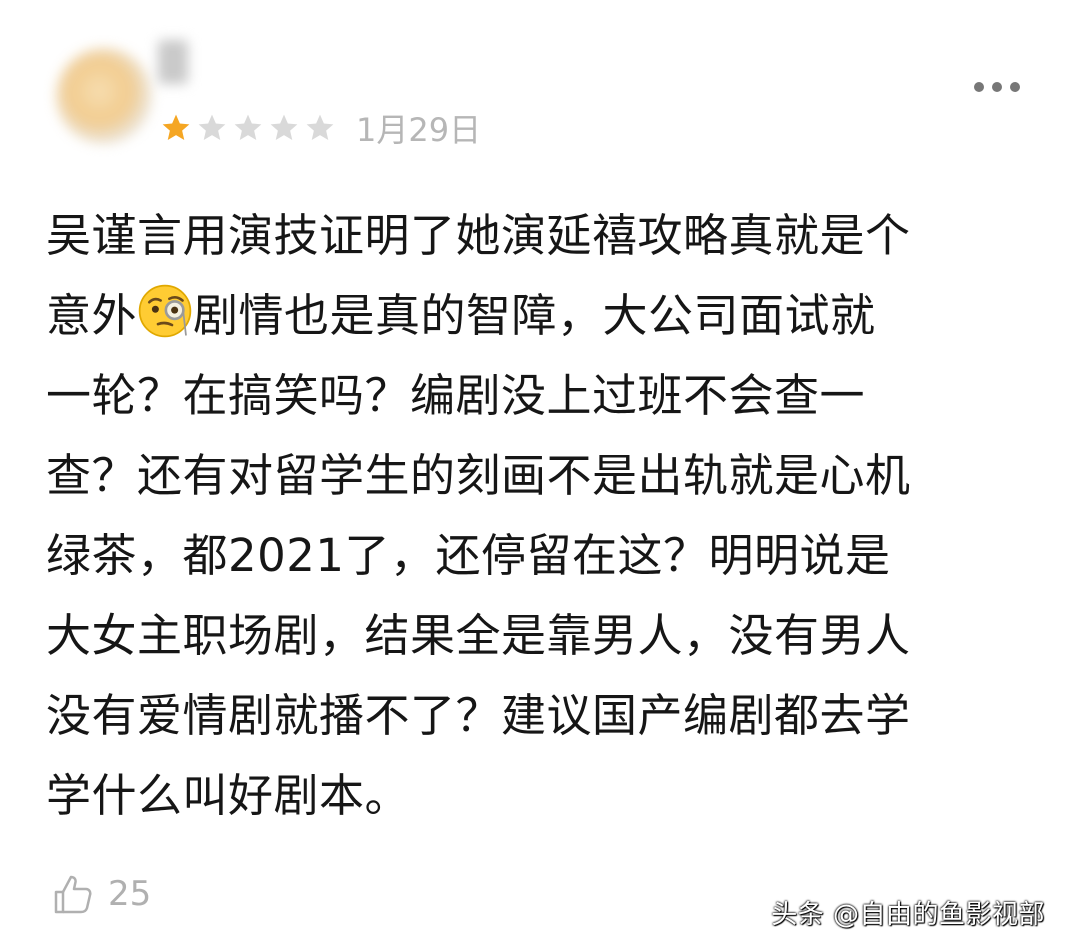 Image resolution: width=1067 pixels, height=951 pixels. I want to click on star-filled-icon, so click(176, 127).